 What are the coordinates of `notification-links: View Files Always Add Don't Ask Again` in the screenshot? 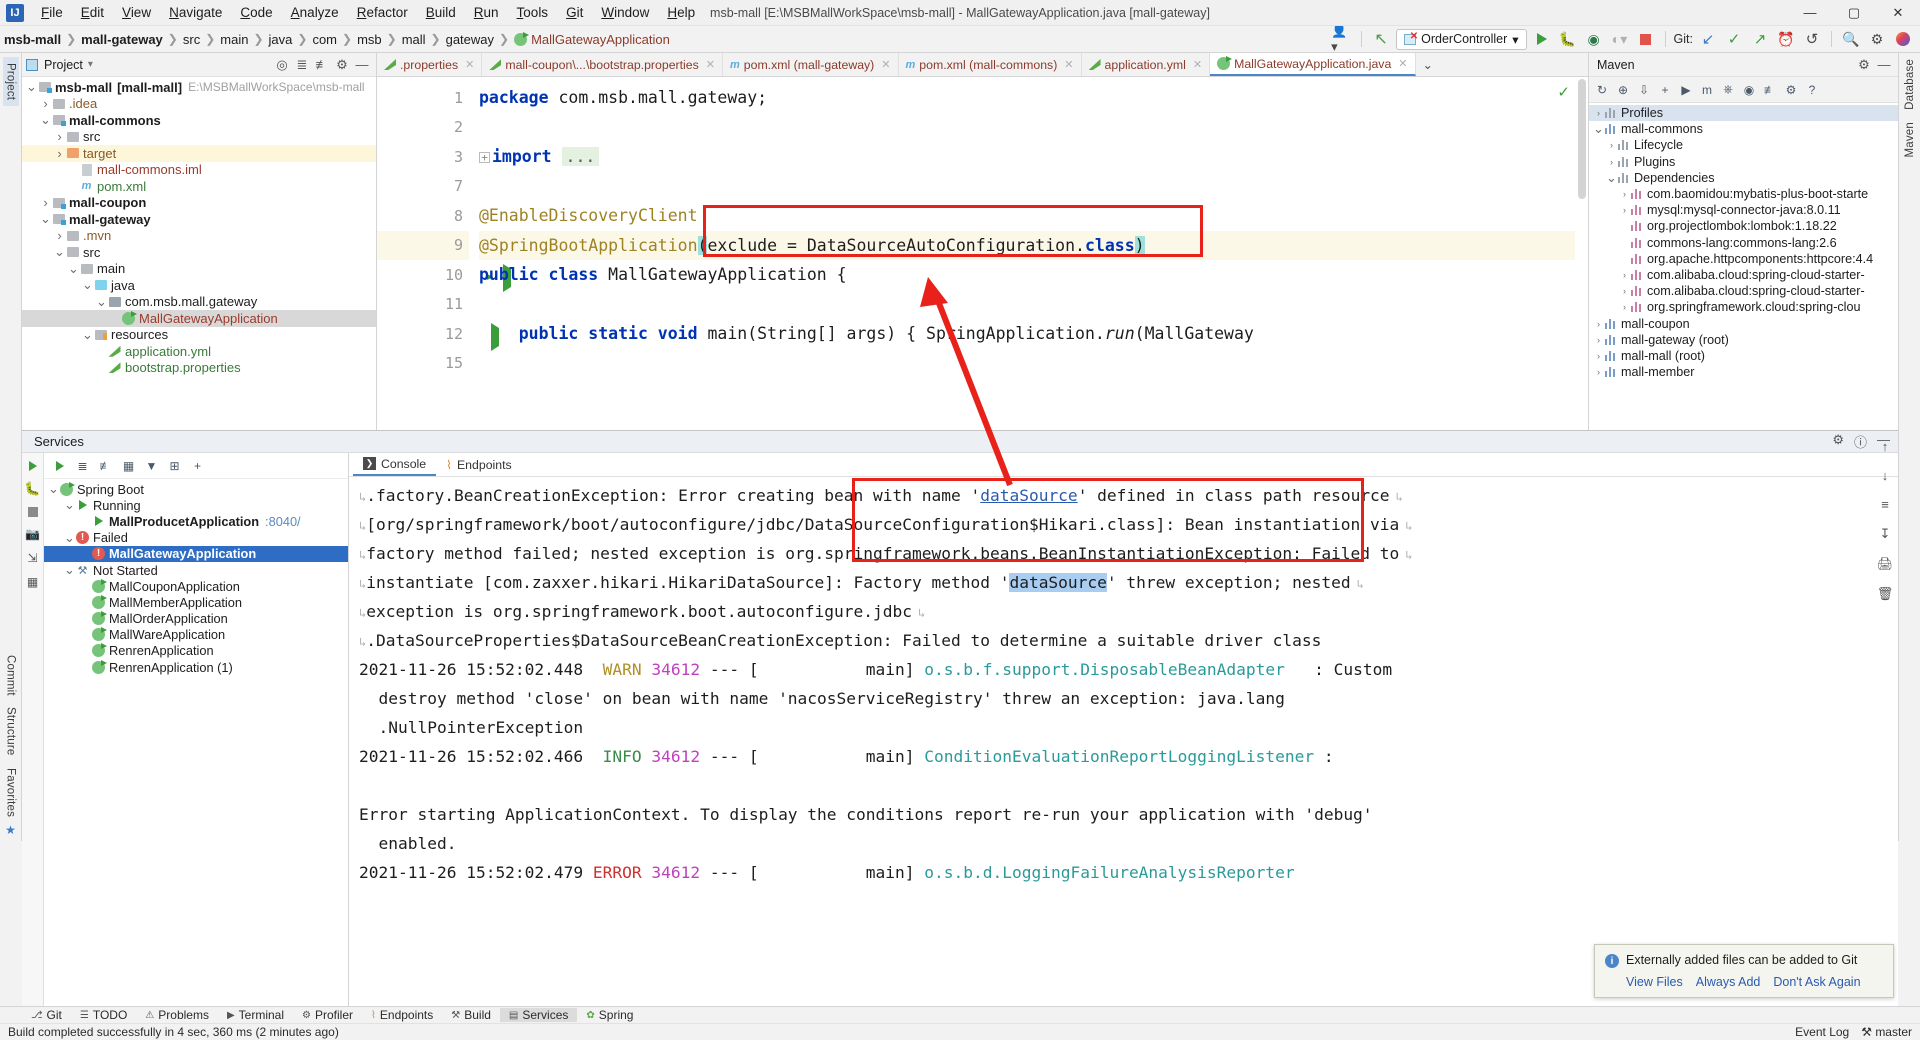 It's located at (1754, 982).